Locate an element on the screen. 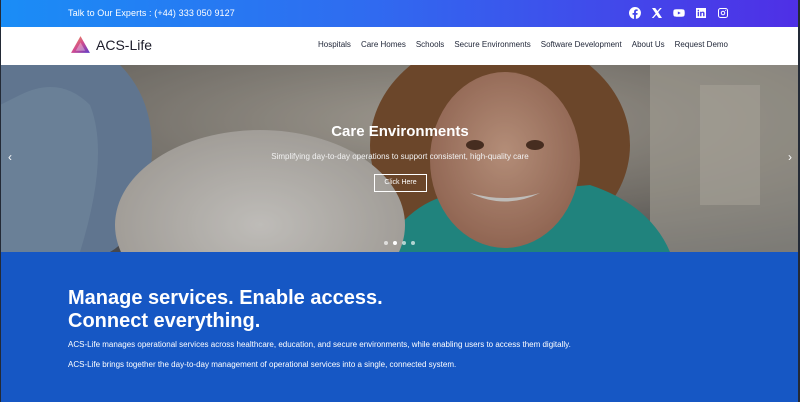 This screenshot has height=402, width=800. social-links is located at coordinates (679, 13).